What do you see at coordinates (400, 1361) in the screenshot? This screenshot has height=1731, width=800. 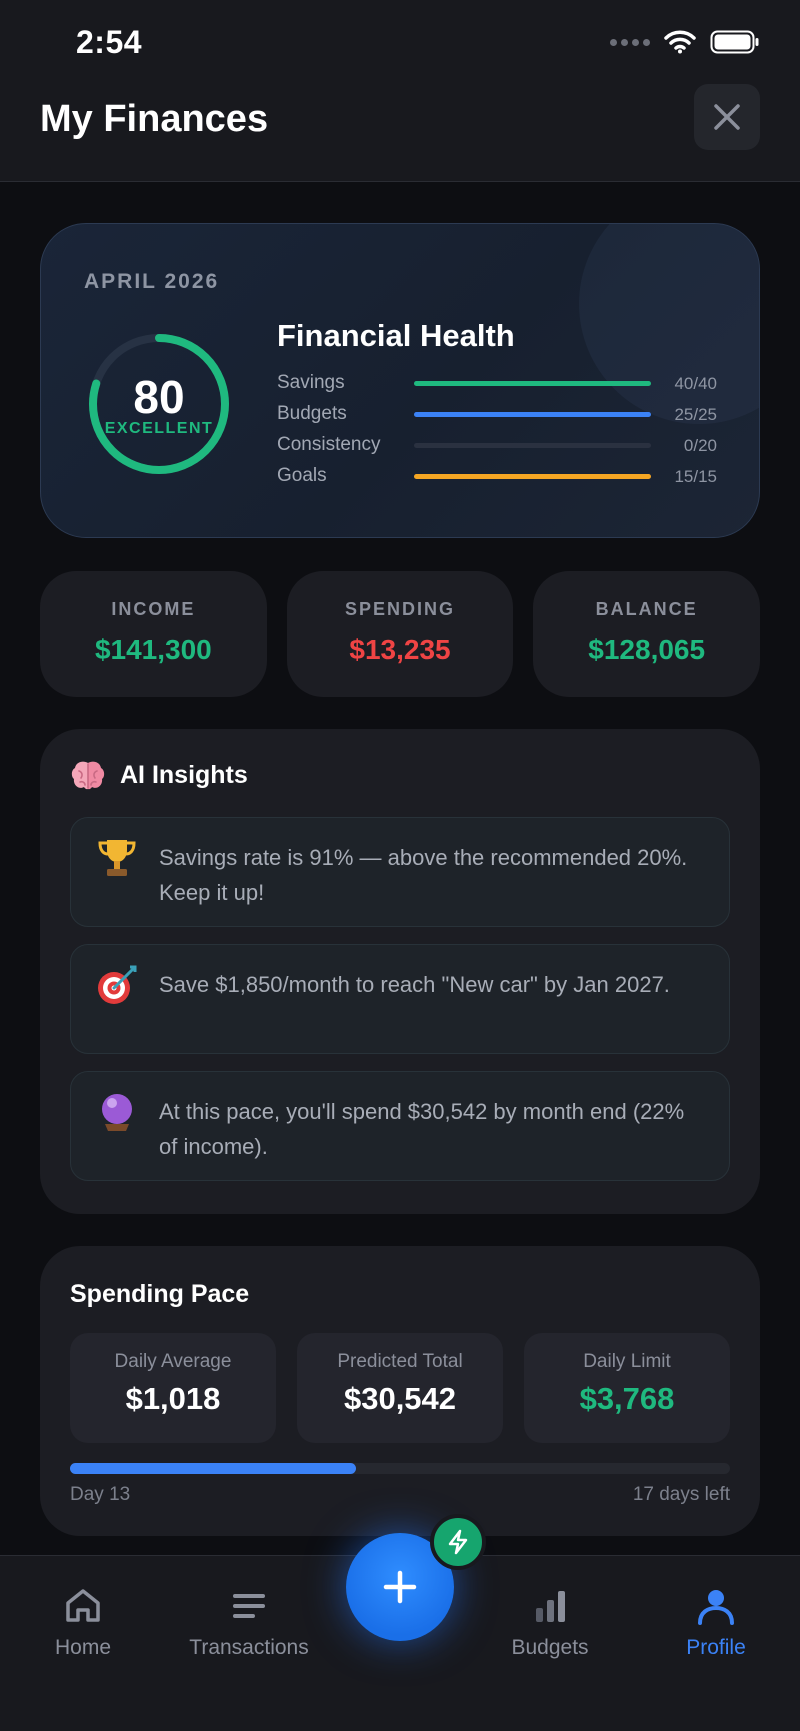 I see `stat-label: Predicted Total` at bounding box center [400, 1361].